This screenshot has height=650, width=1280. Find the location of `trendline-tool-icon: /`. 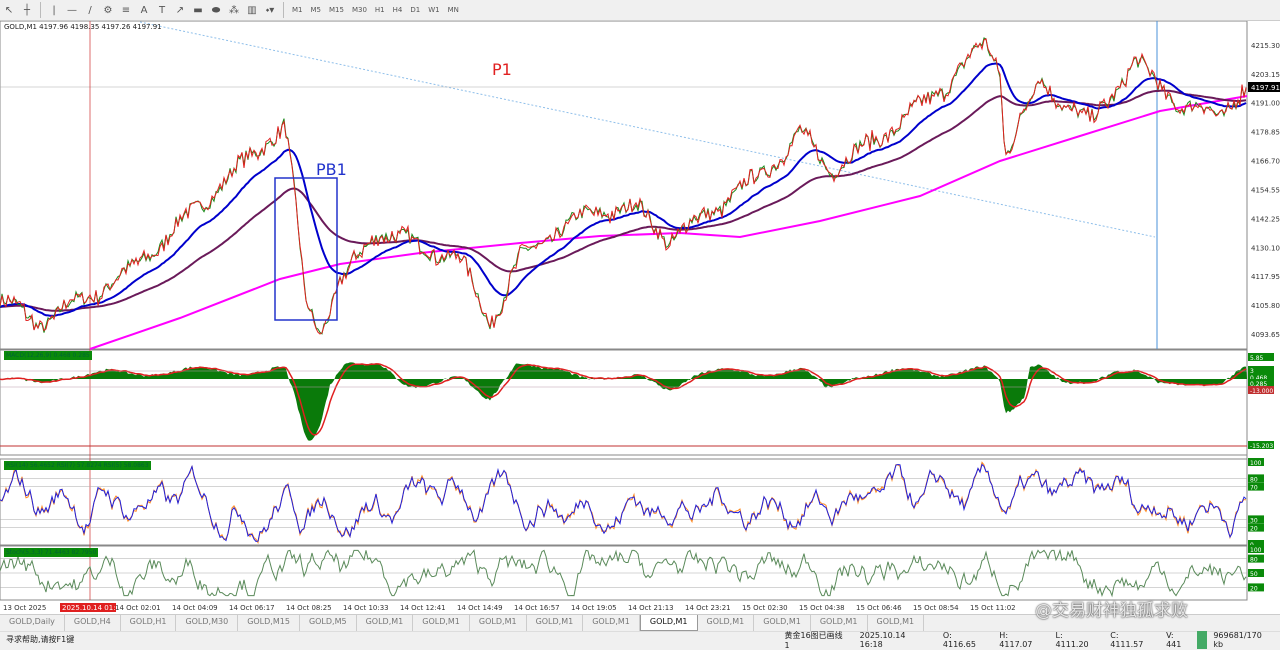

trendline-tool-icon: / is located at coordinates (90, 10).